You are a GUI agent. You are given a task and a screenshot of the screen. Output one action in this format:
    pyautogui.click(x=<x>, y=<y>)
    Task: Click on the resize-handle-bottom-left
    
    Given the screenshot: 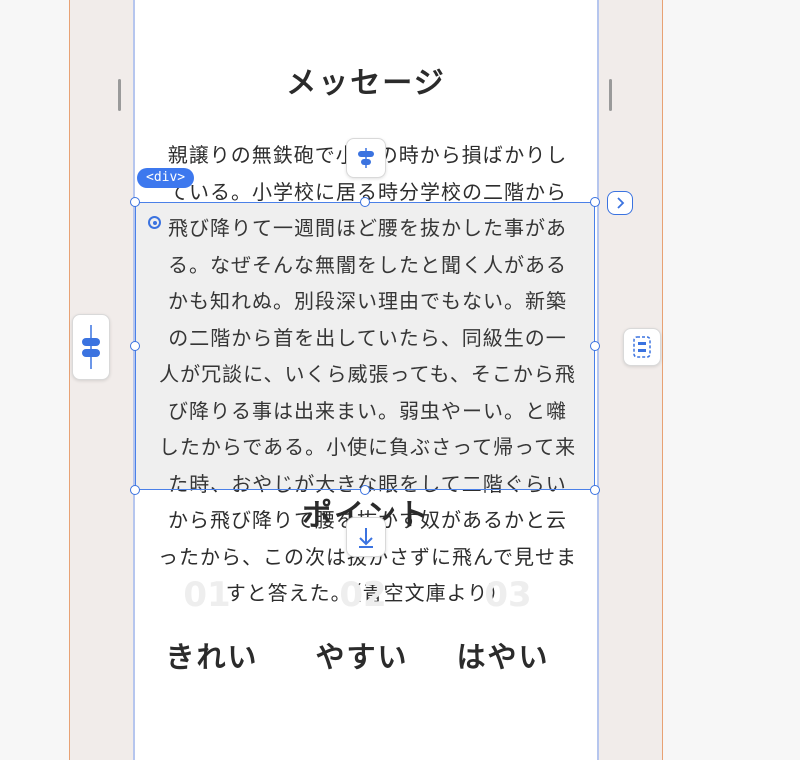 What is the action you would take?
    pyautogui.click(x=135, y=490)
    